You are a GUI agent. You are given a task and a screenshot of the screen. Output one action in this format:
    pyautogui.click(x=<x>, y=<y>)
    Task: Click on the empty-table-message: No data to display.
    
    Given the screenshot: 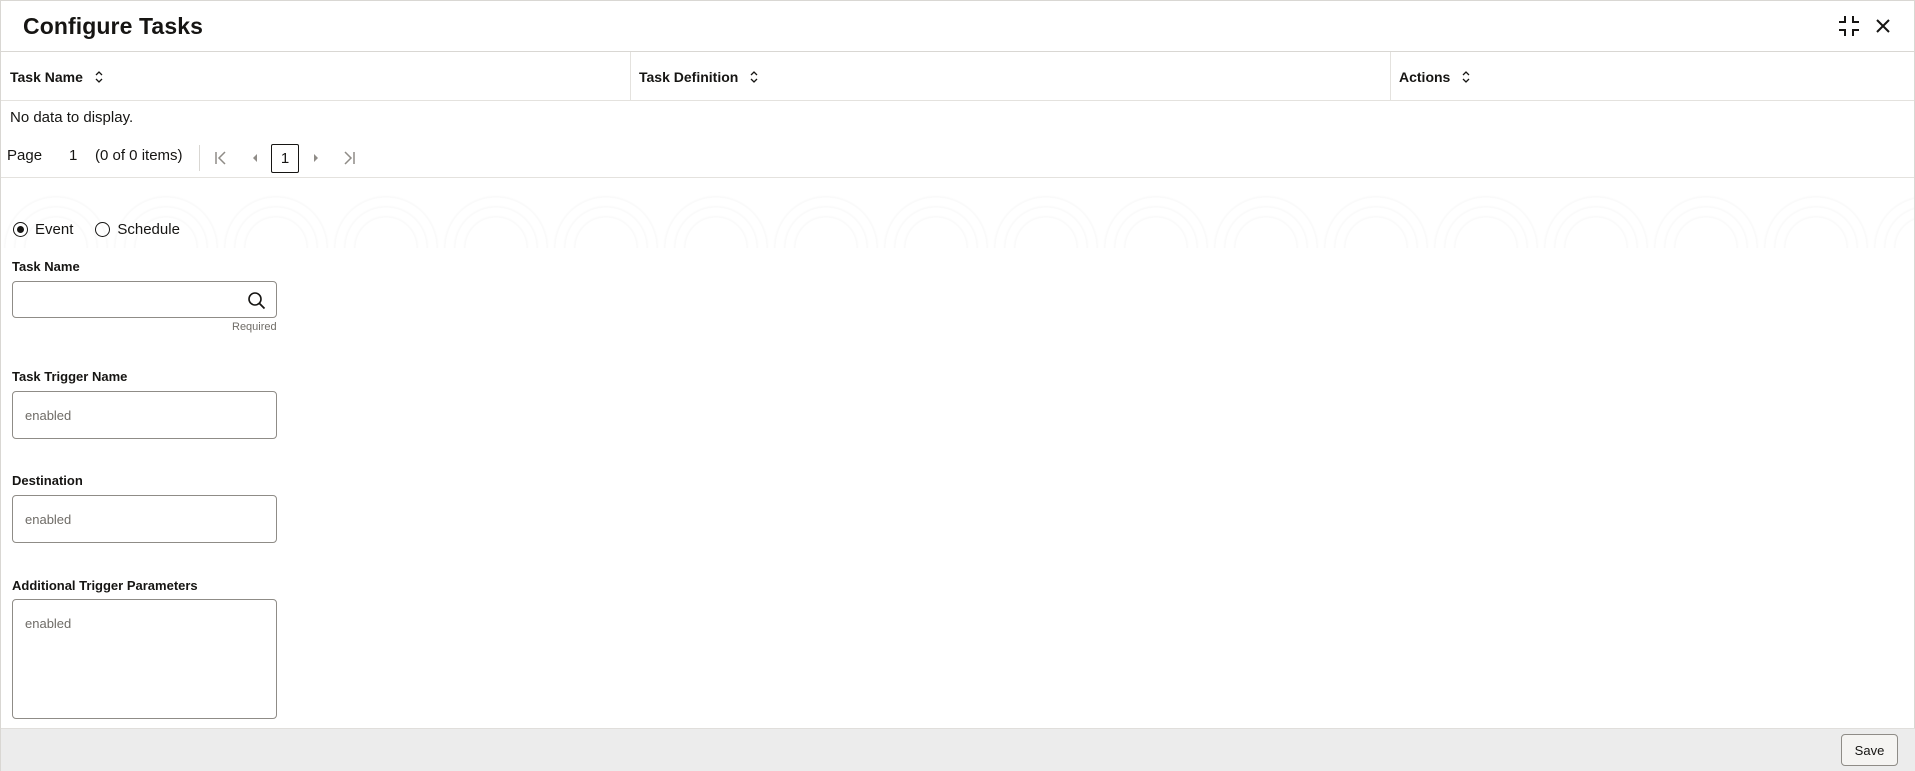 What is the action you would take?
    pyautogui.click(x=72, y=117)
    